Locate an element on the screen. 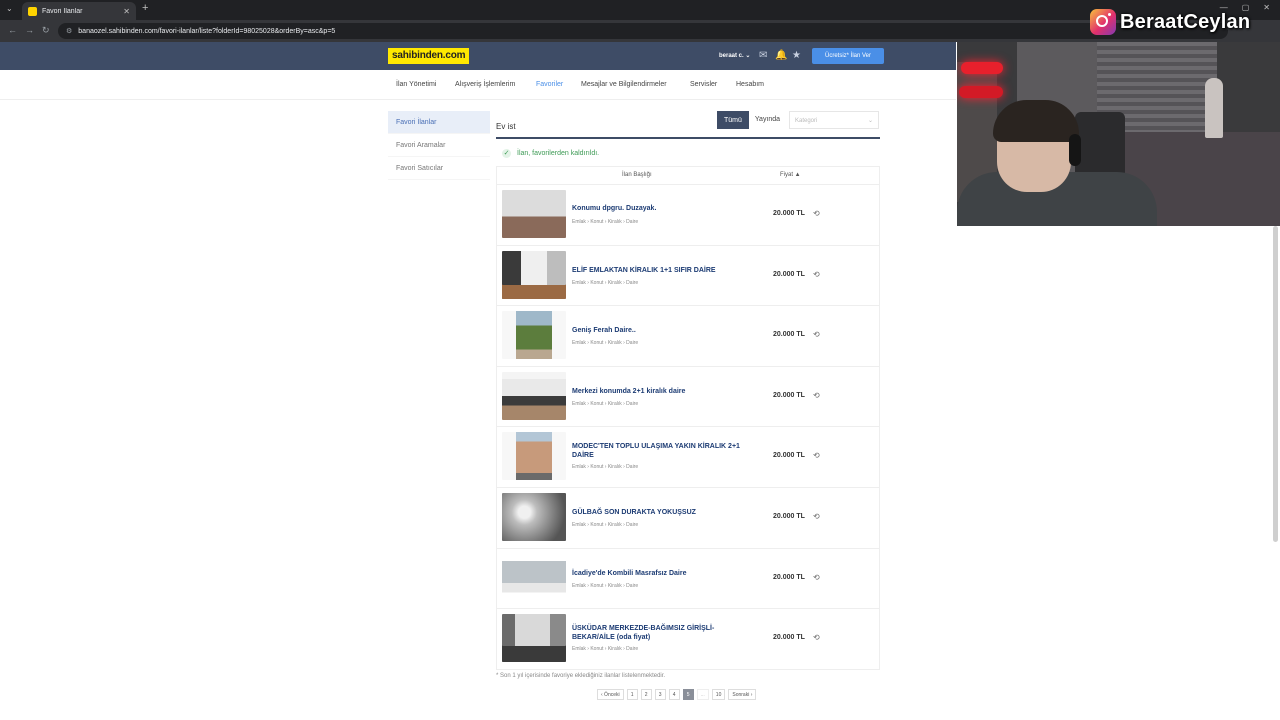 This screenshot has width=1280, height=720. new-tab-icon: + is located at coordinates (145, 8).